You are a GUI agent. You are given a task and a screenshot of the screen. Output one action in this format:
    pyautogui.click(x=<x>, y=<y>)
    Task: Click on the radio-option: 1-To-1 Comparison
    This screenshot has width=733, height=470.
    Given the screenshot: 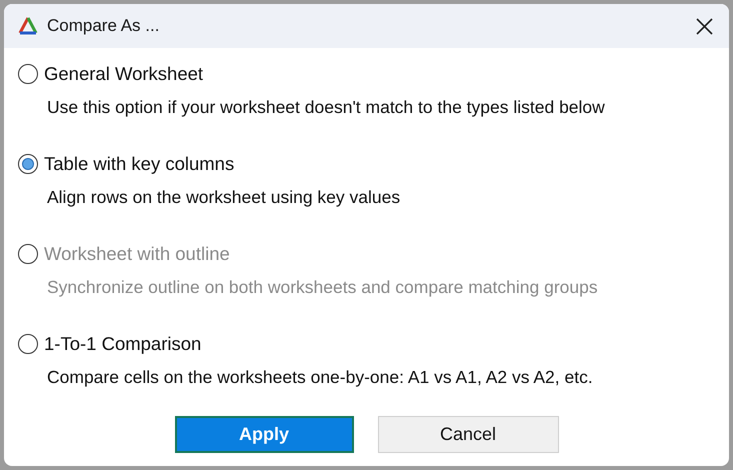 What is the action you would take?
    pyautogui.click(x=110, y=344)
    